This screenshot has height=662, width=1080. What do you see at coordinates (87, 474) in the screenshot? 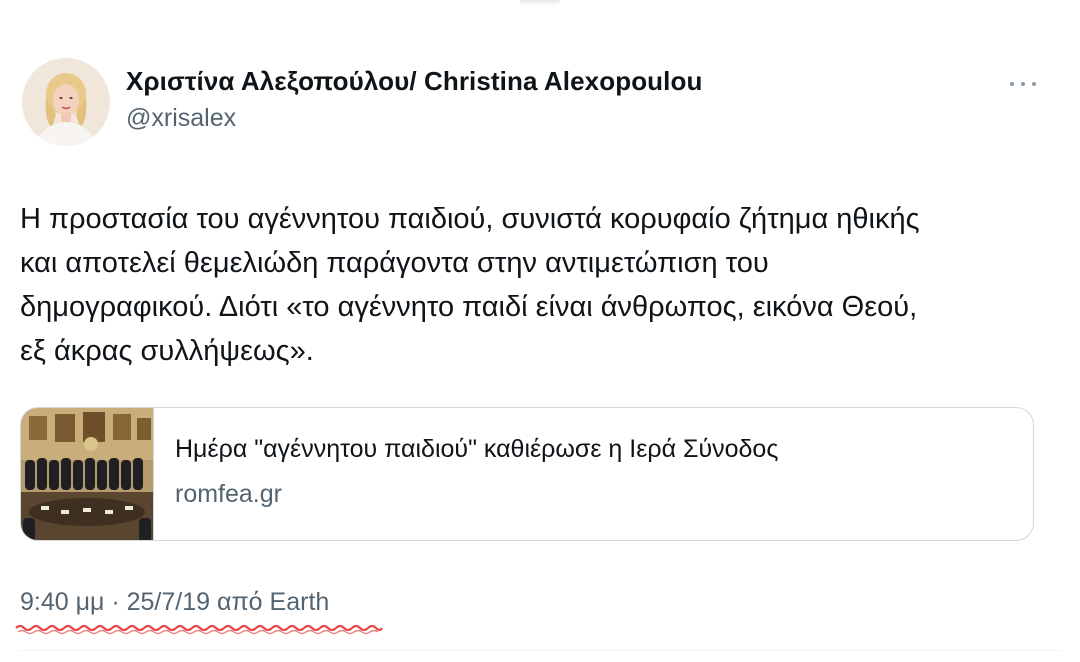
I see `link-thumbnail-image` at bounding box center [87, 474].